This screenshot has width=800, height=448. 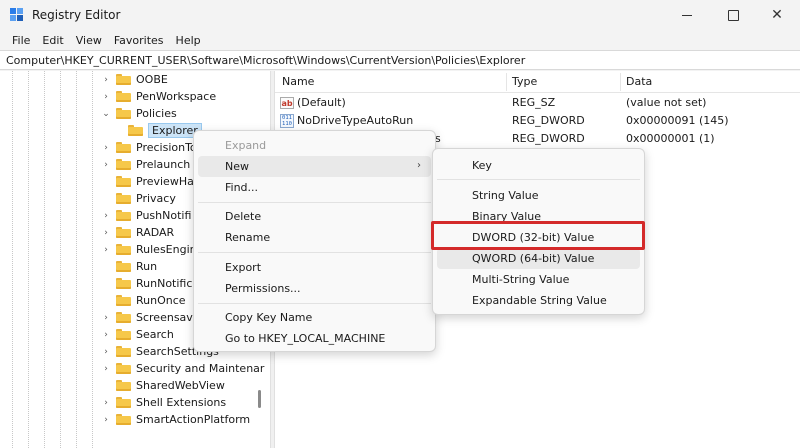 I want to click on tree-item-label: SharedWebView, so click(x=180, y=385).